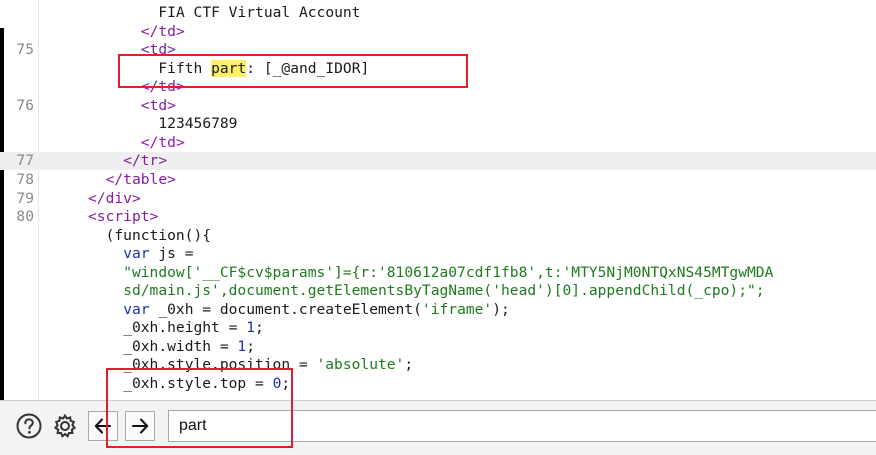 The image size is (876, 455). Describe the element at coordinates (25, 217) in the screenshot. I see `line-number: 80` at that location.